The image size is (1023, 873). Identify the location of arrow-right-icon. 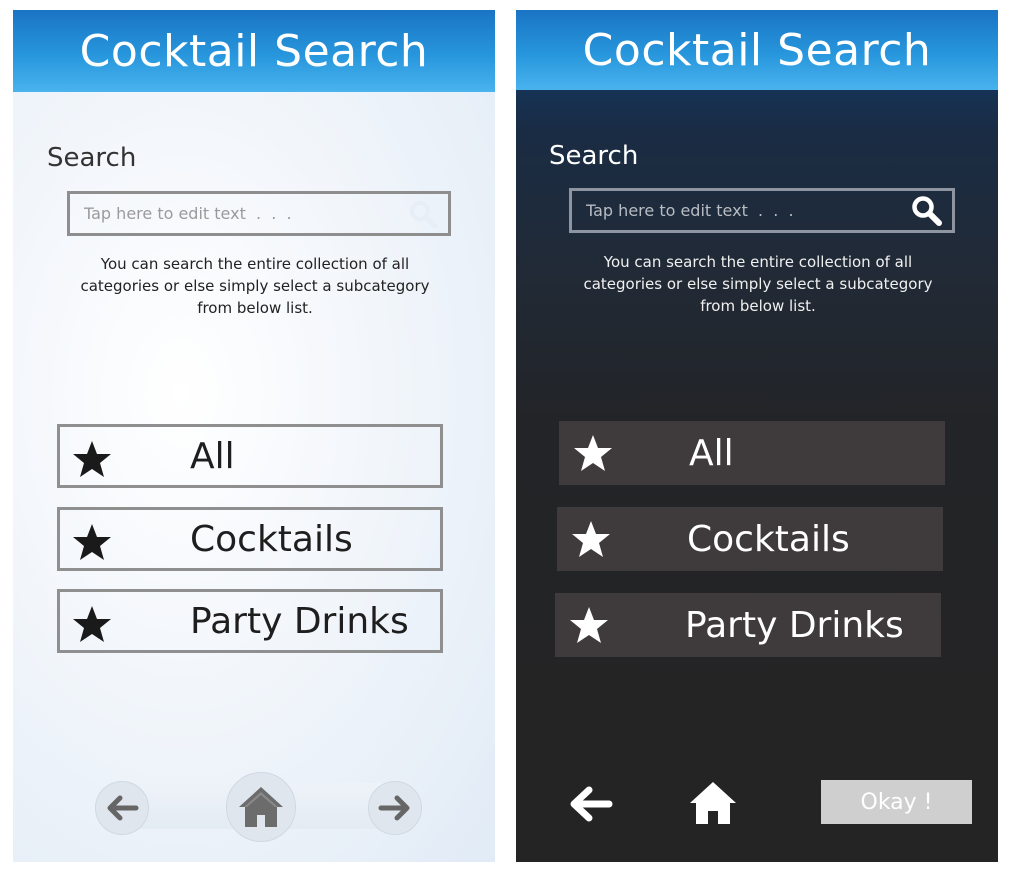
(394, 808).